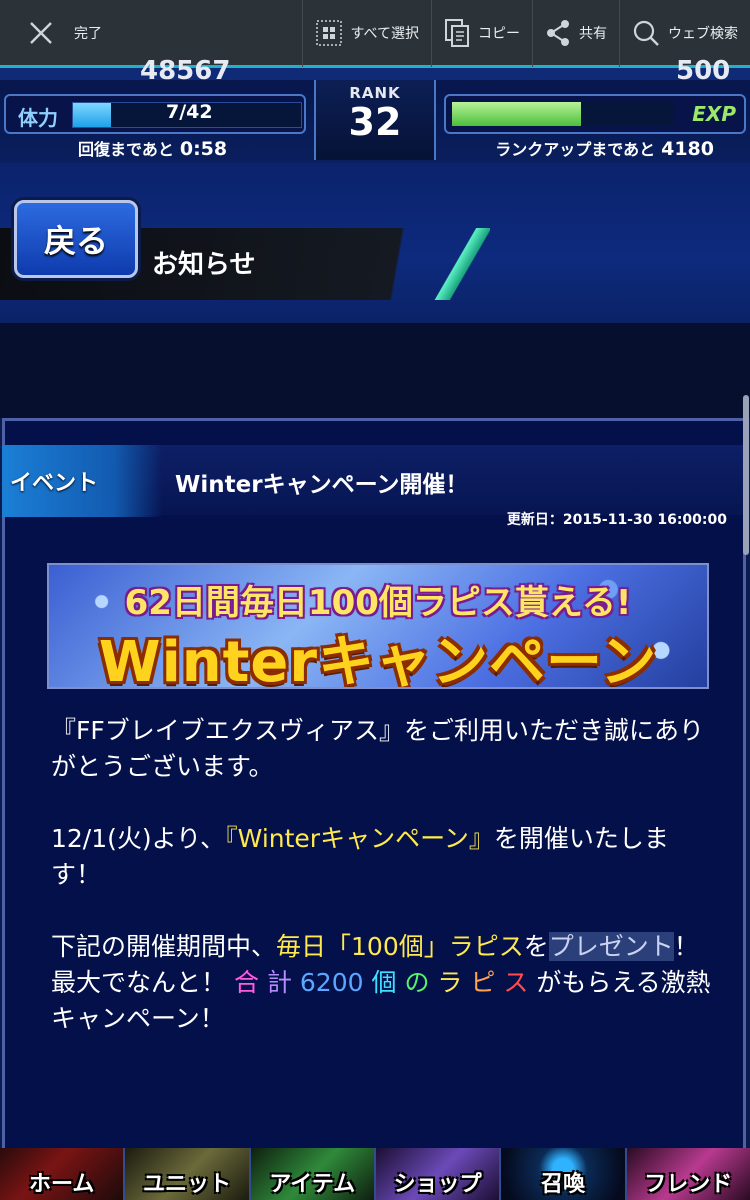 This screenshot has height=1200, width=750. What do you see at coordinates (189, 112) in the screenshot?
I see `stamina-value: 7/42` at bounding box center [189, 112].